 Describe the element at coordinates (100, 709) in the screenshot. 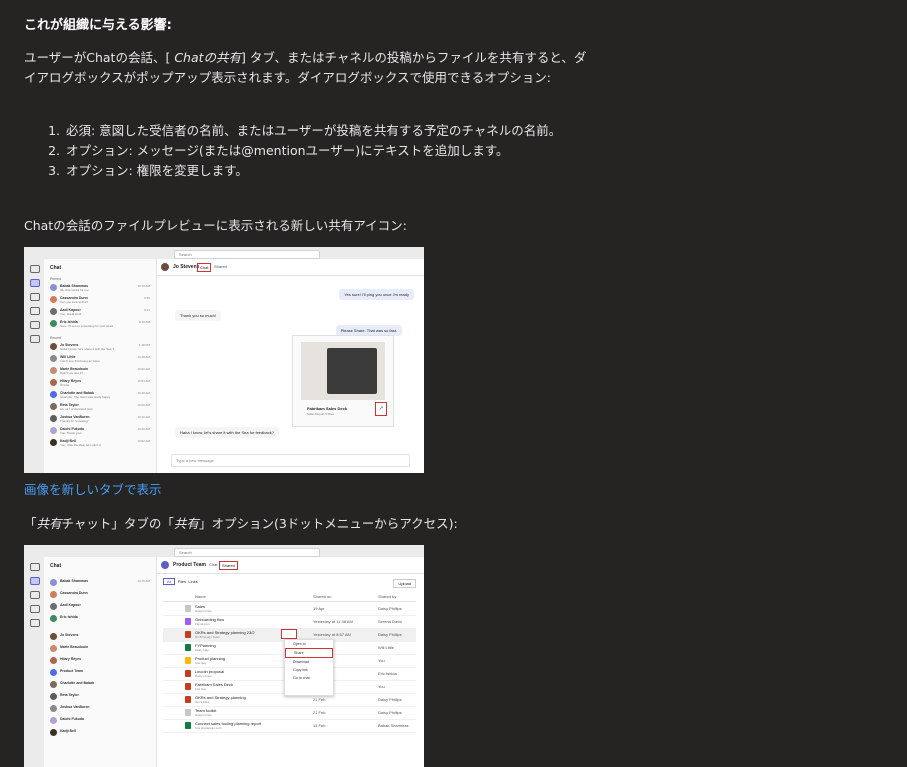

I see `list-item: Joshua VanBuren` at that location.